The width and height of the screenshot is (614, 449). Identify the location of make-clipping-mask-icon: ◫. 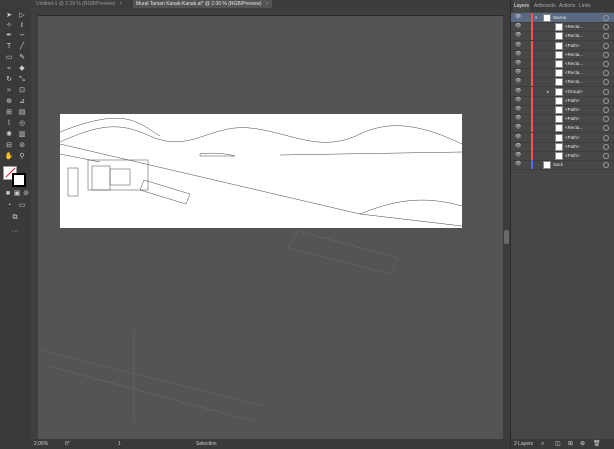
(558, 444).